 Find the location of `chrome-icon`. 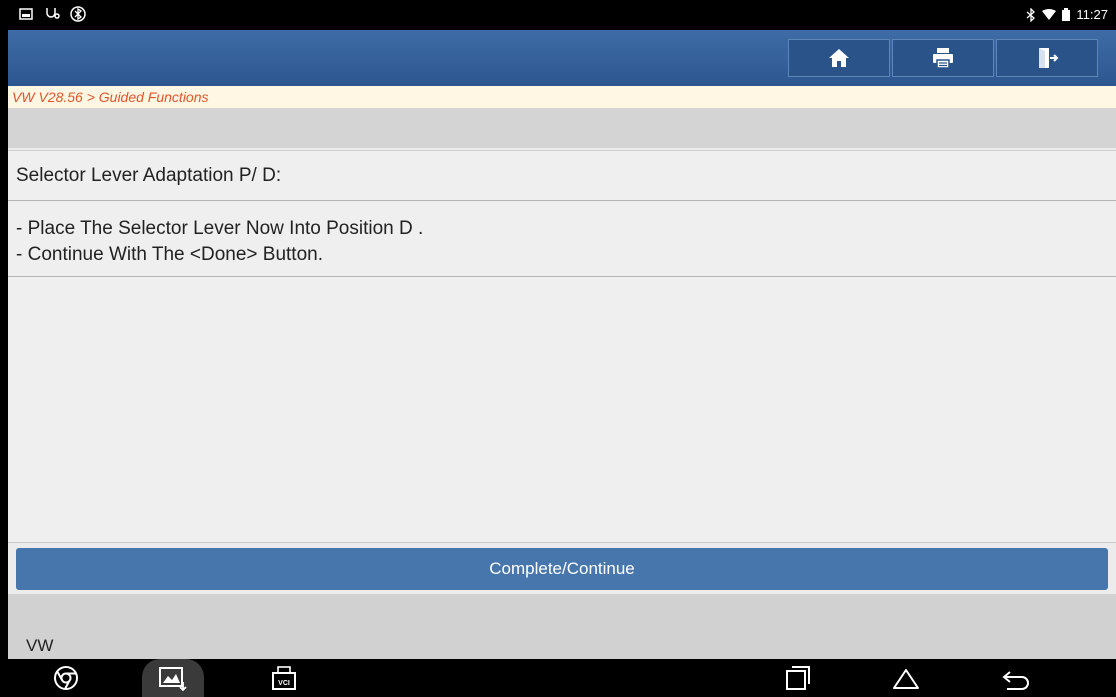

chrome-icon is located at coordinates (66, 678).